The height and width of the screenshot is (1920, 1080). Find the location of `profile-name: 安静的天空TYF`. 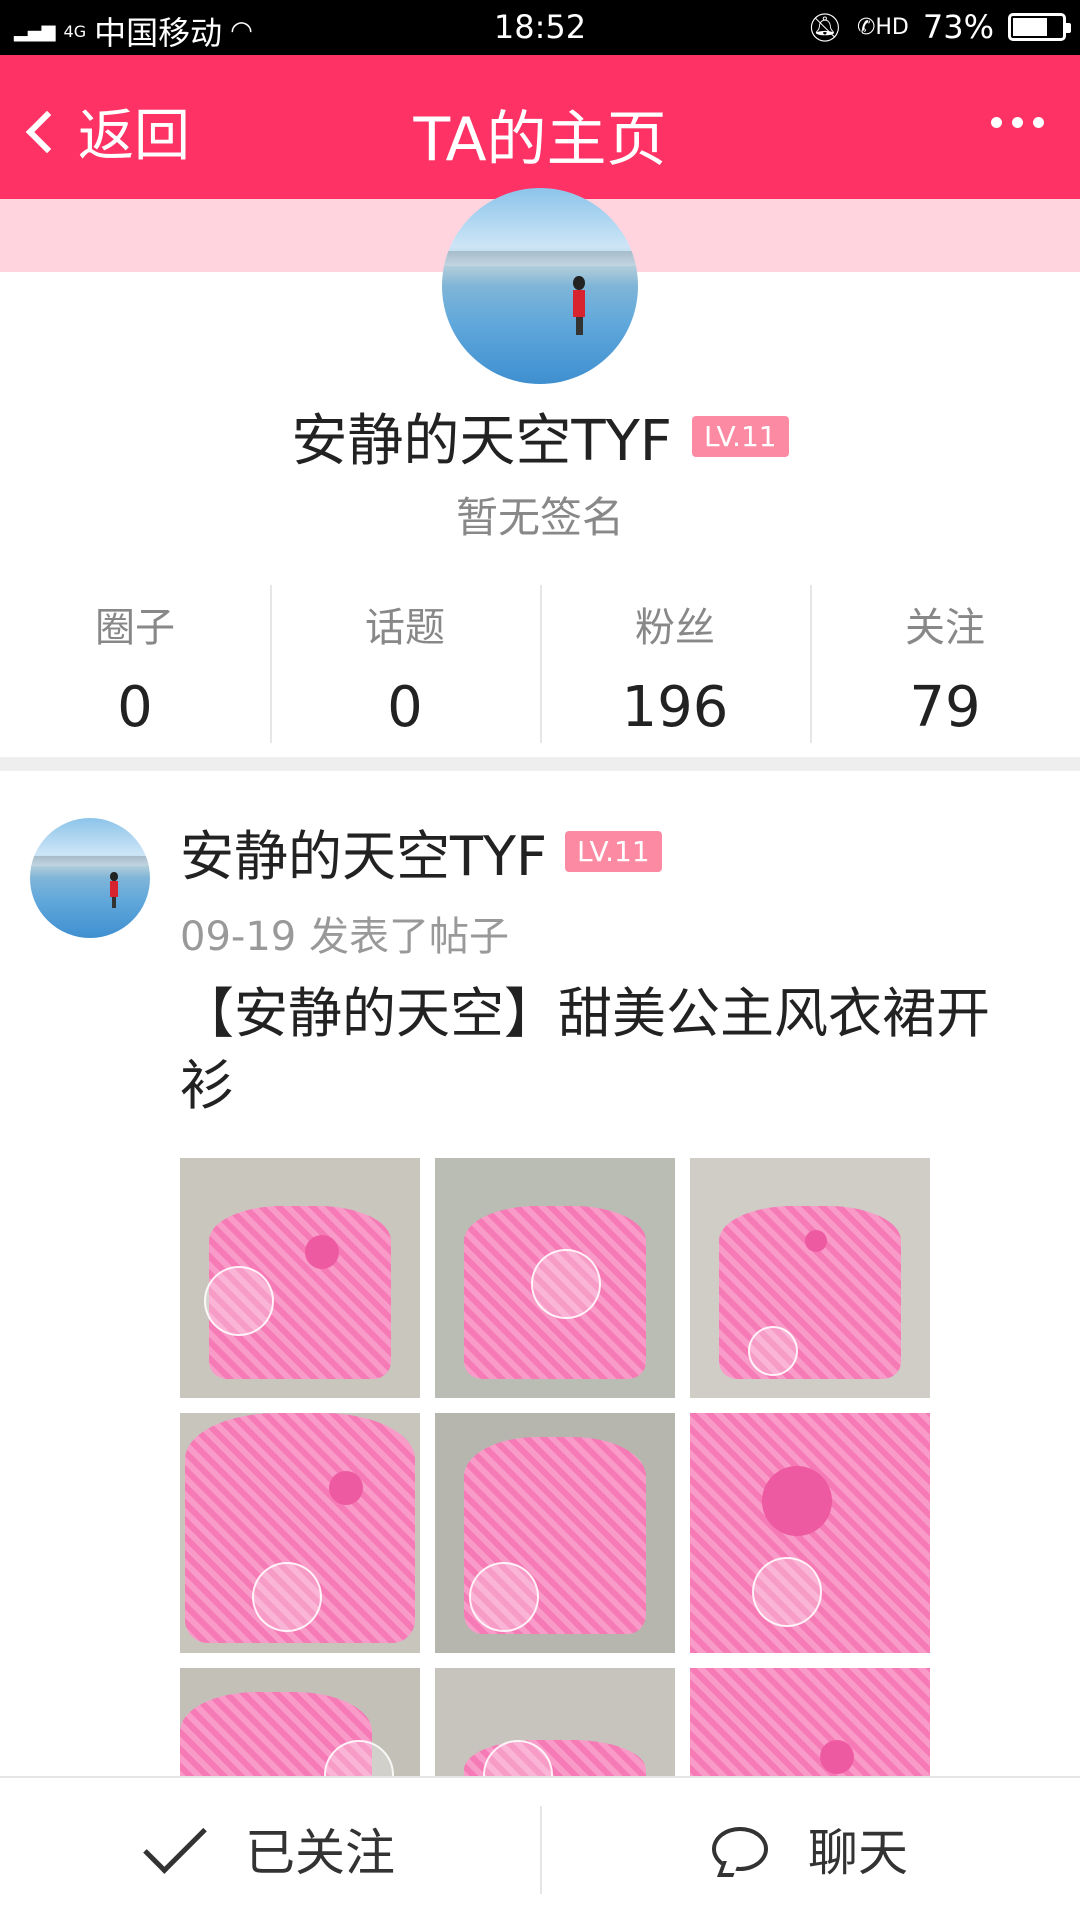

profile-name: 安静的天空TYF is located at coordinates (481, 441).